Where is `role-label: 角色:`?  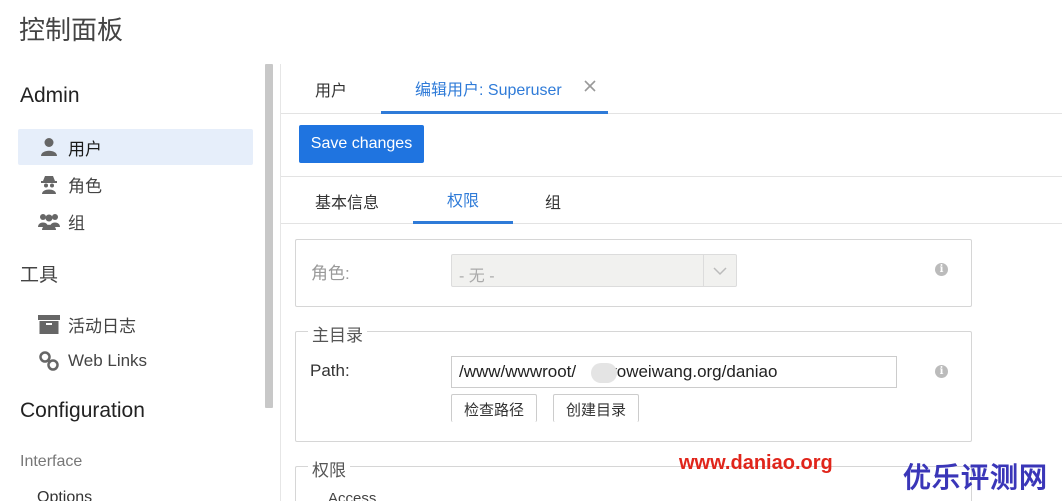 role-label: 角色: is located at coordinates (330, 273).